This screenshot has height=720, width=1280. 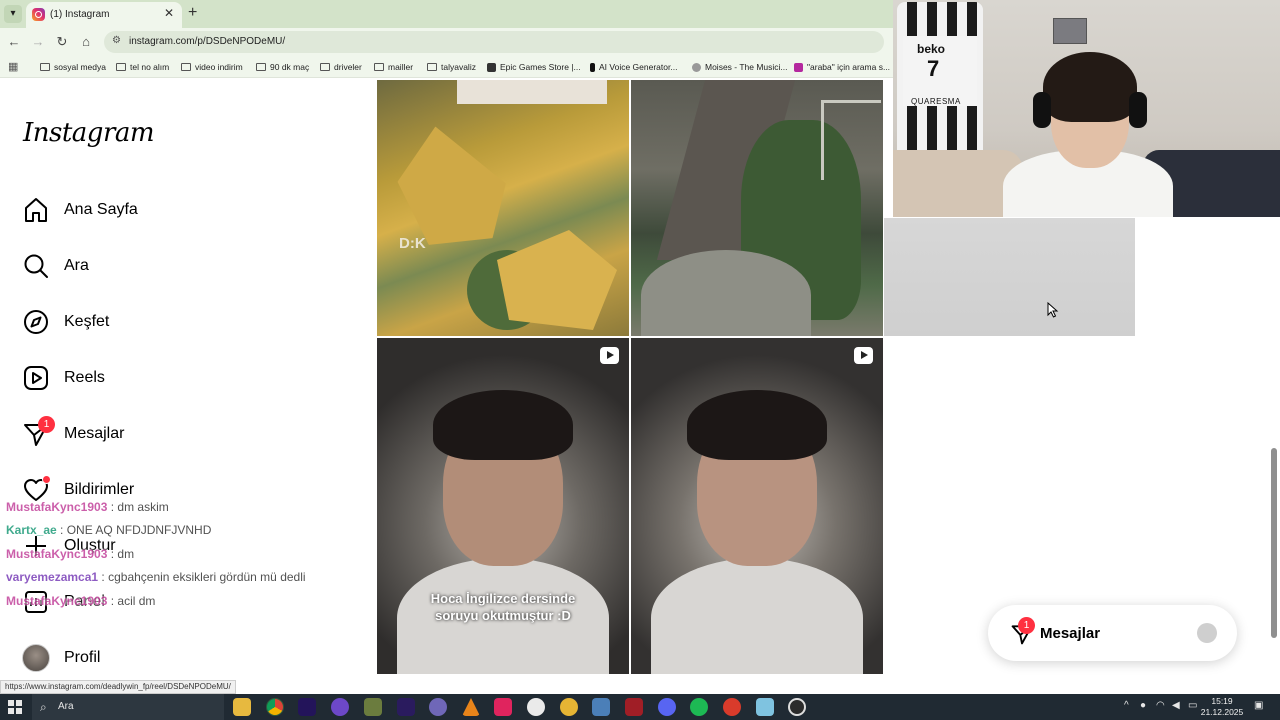 I want to click on discord-icon, so click(x=667, y=707).